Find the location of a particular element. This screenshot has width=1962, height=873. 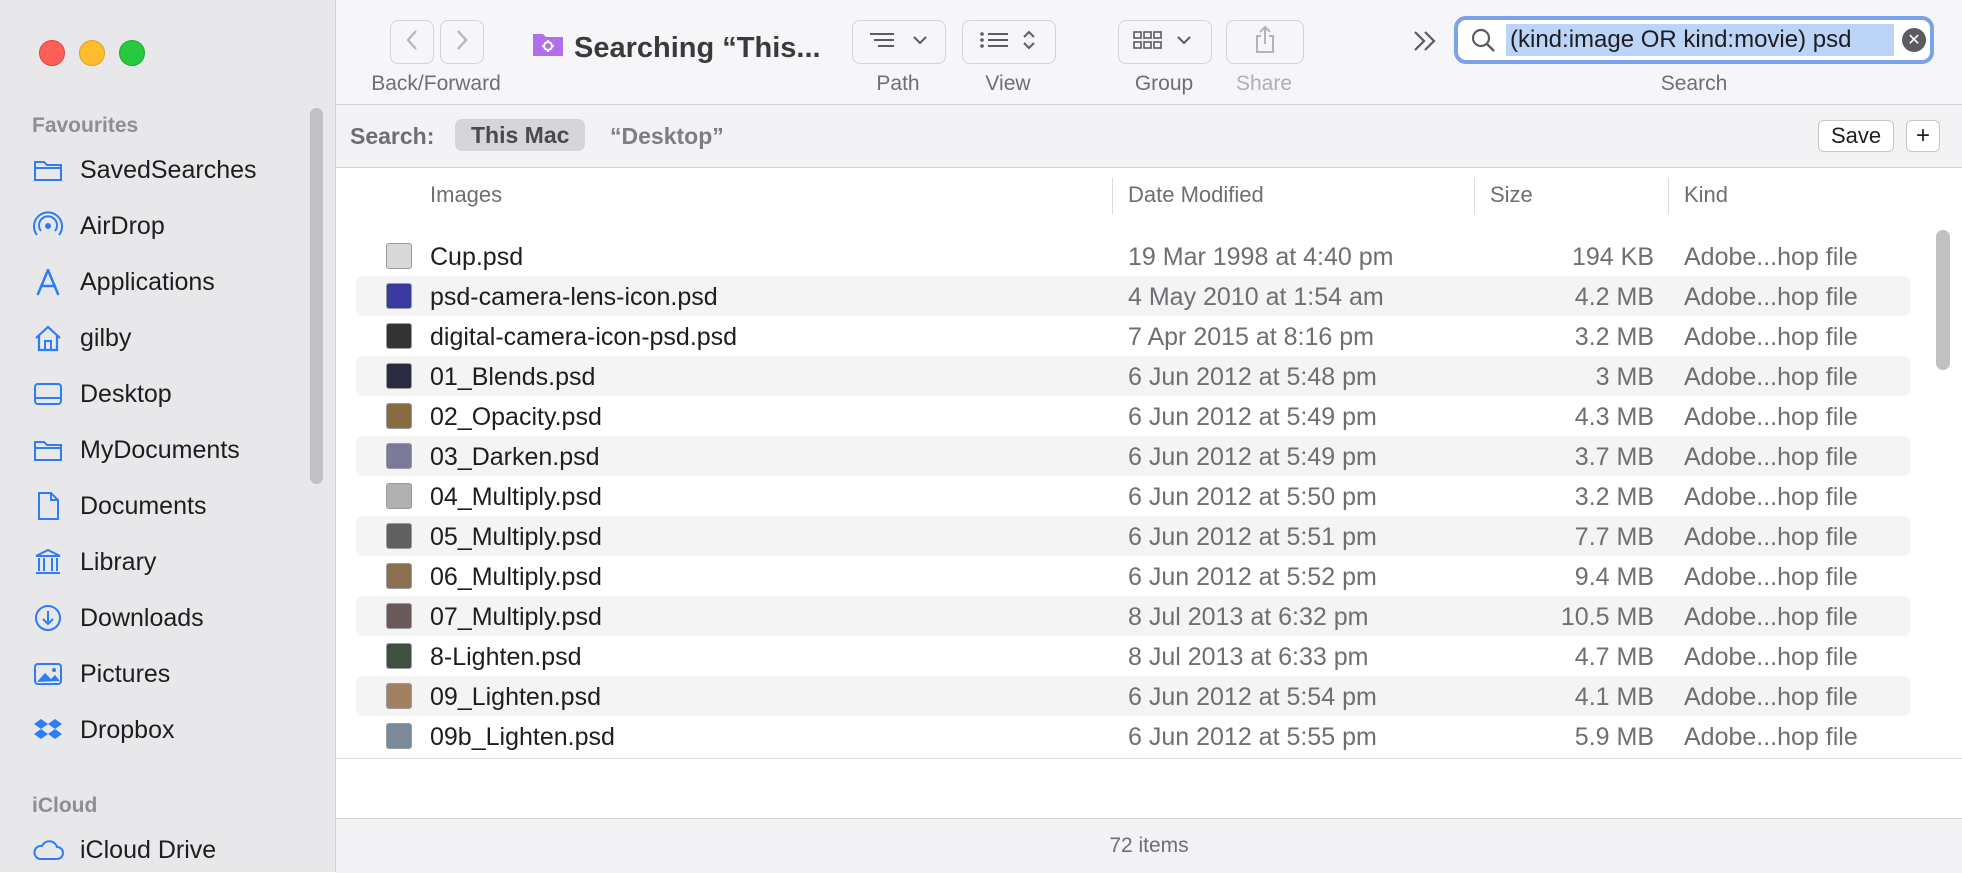

double-chevron-right-icon is located at coordinates (1425, 44).